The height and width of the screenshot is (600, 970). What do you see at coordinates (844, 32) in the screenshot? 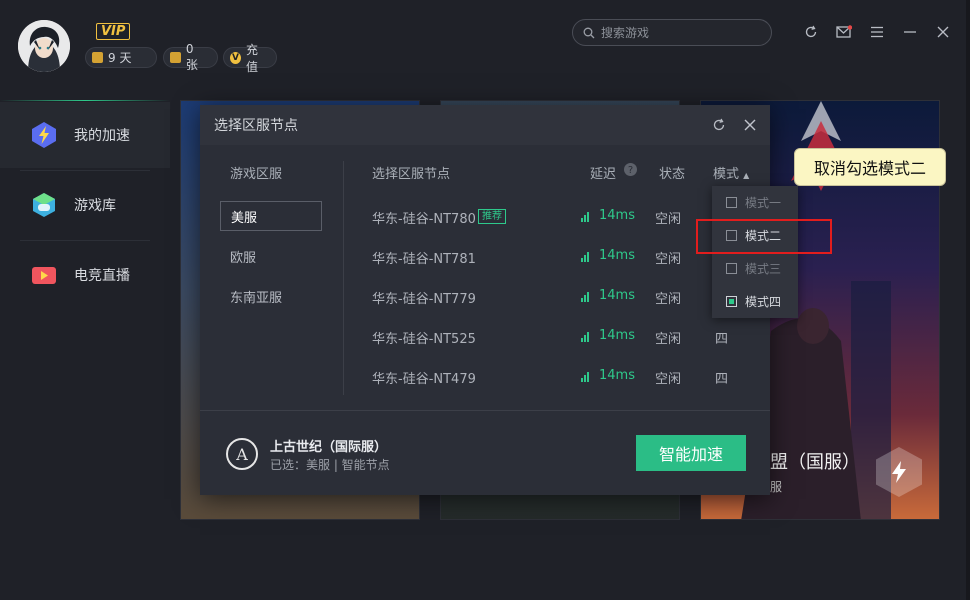
I see `mail-icon` at bounding box center [844, 32].